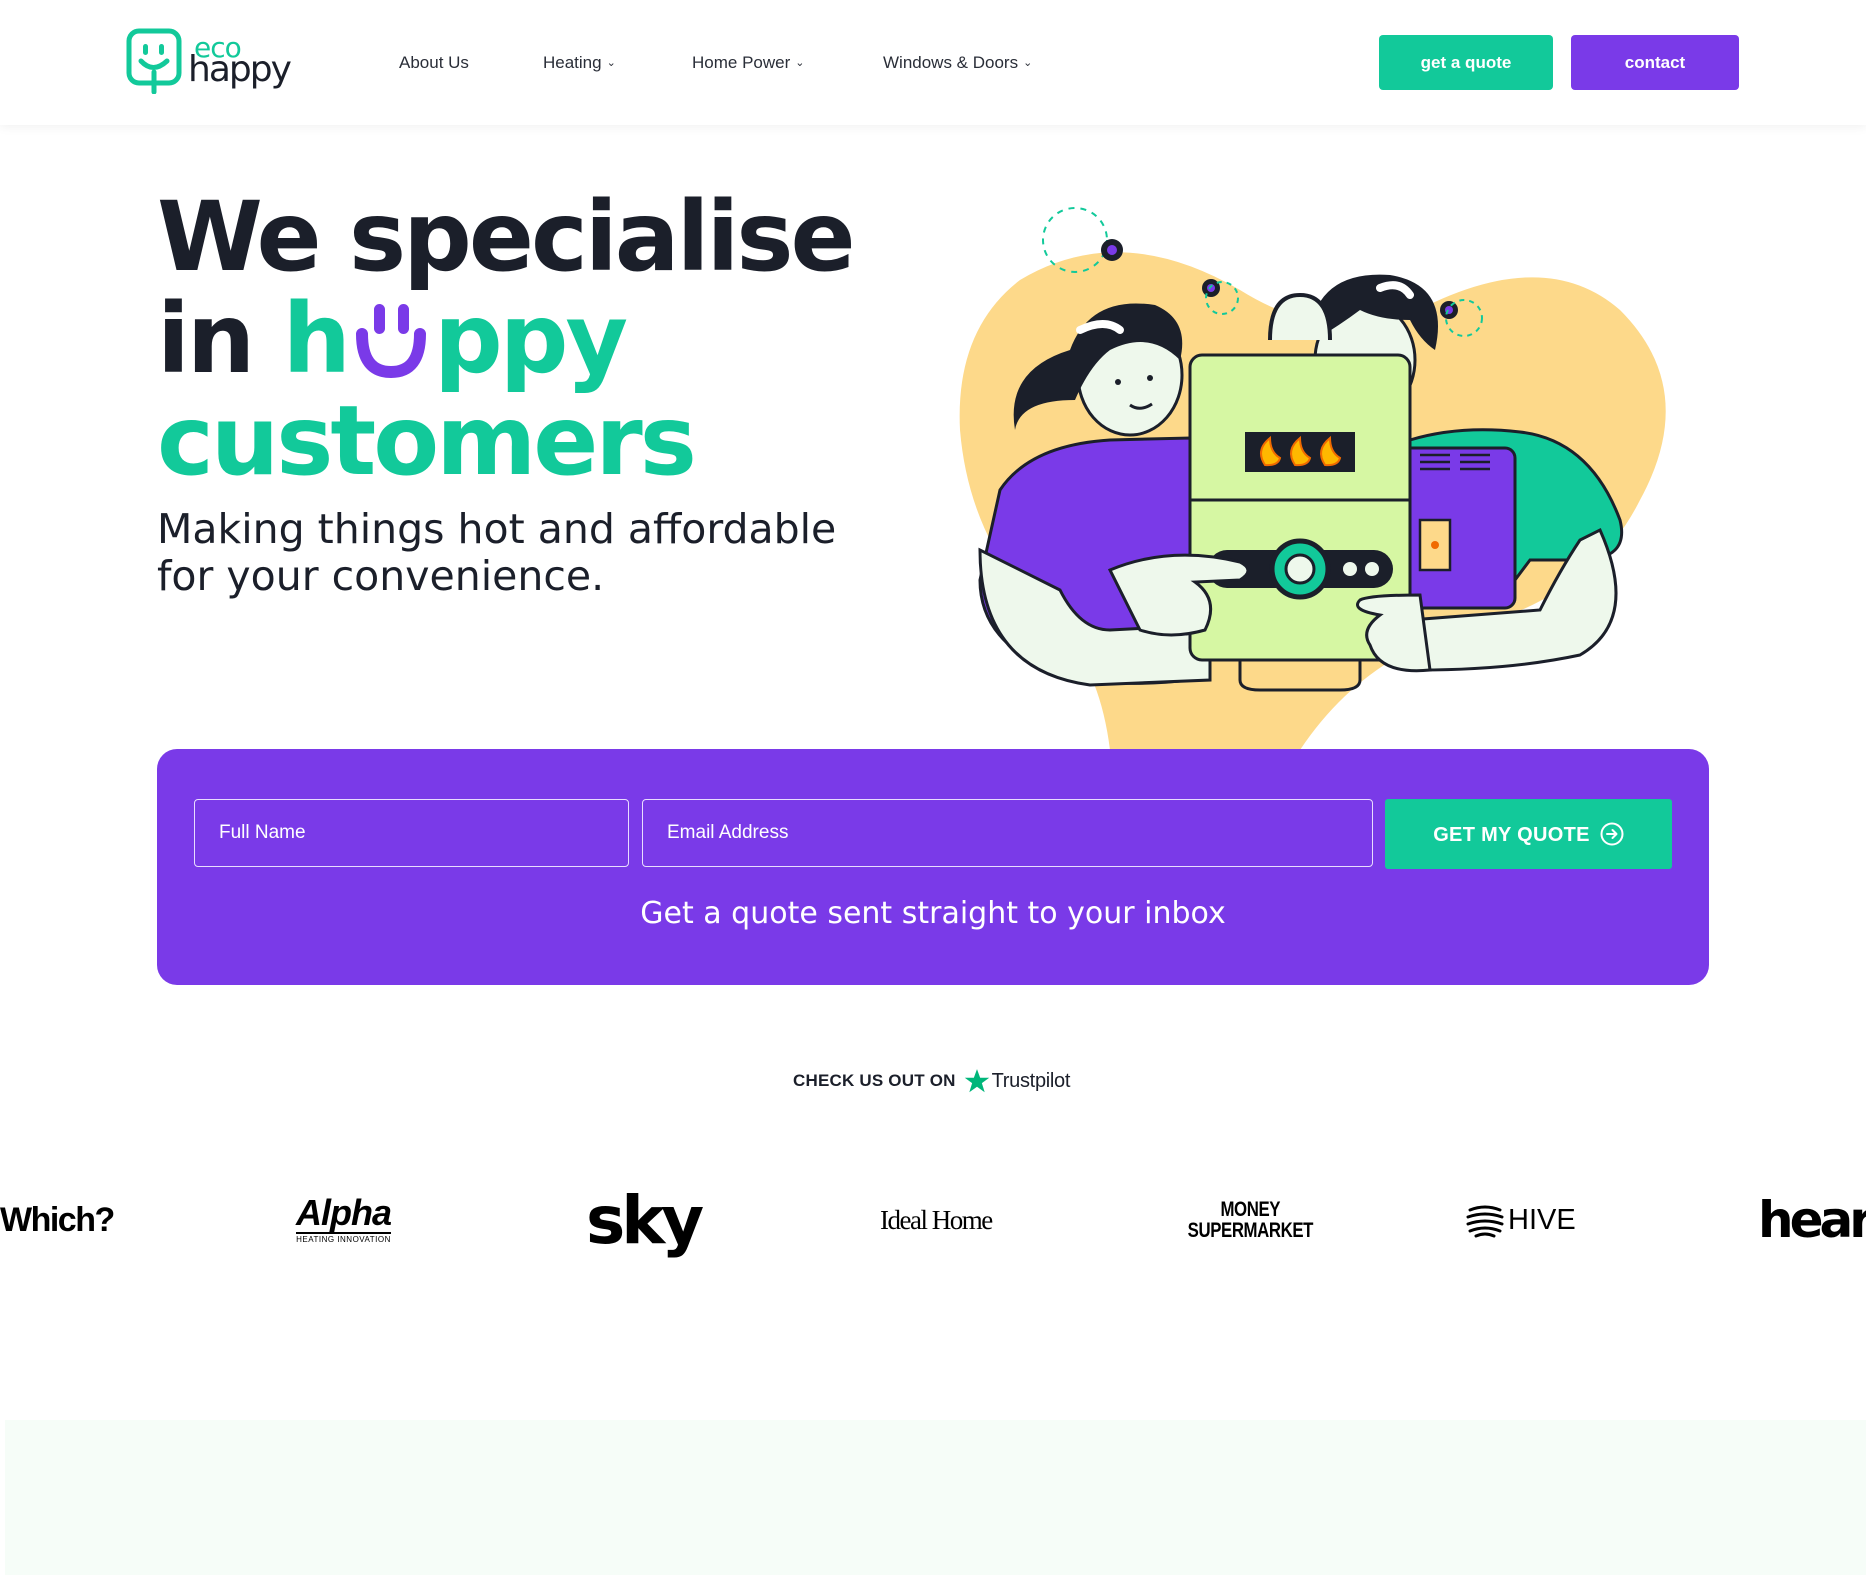 Image resolution: width=1866 pixels, height=1575 pixels. What do you see at coordinates (1612, 833) in the screenshot?
I see `arrow-right-circle-icon` at bounding box center [1612, 833].